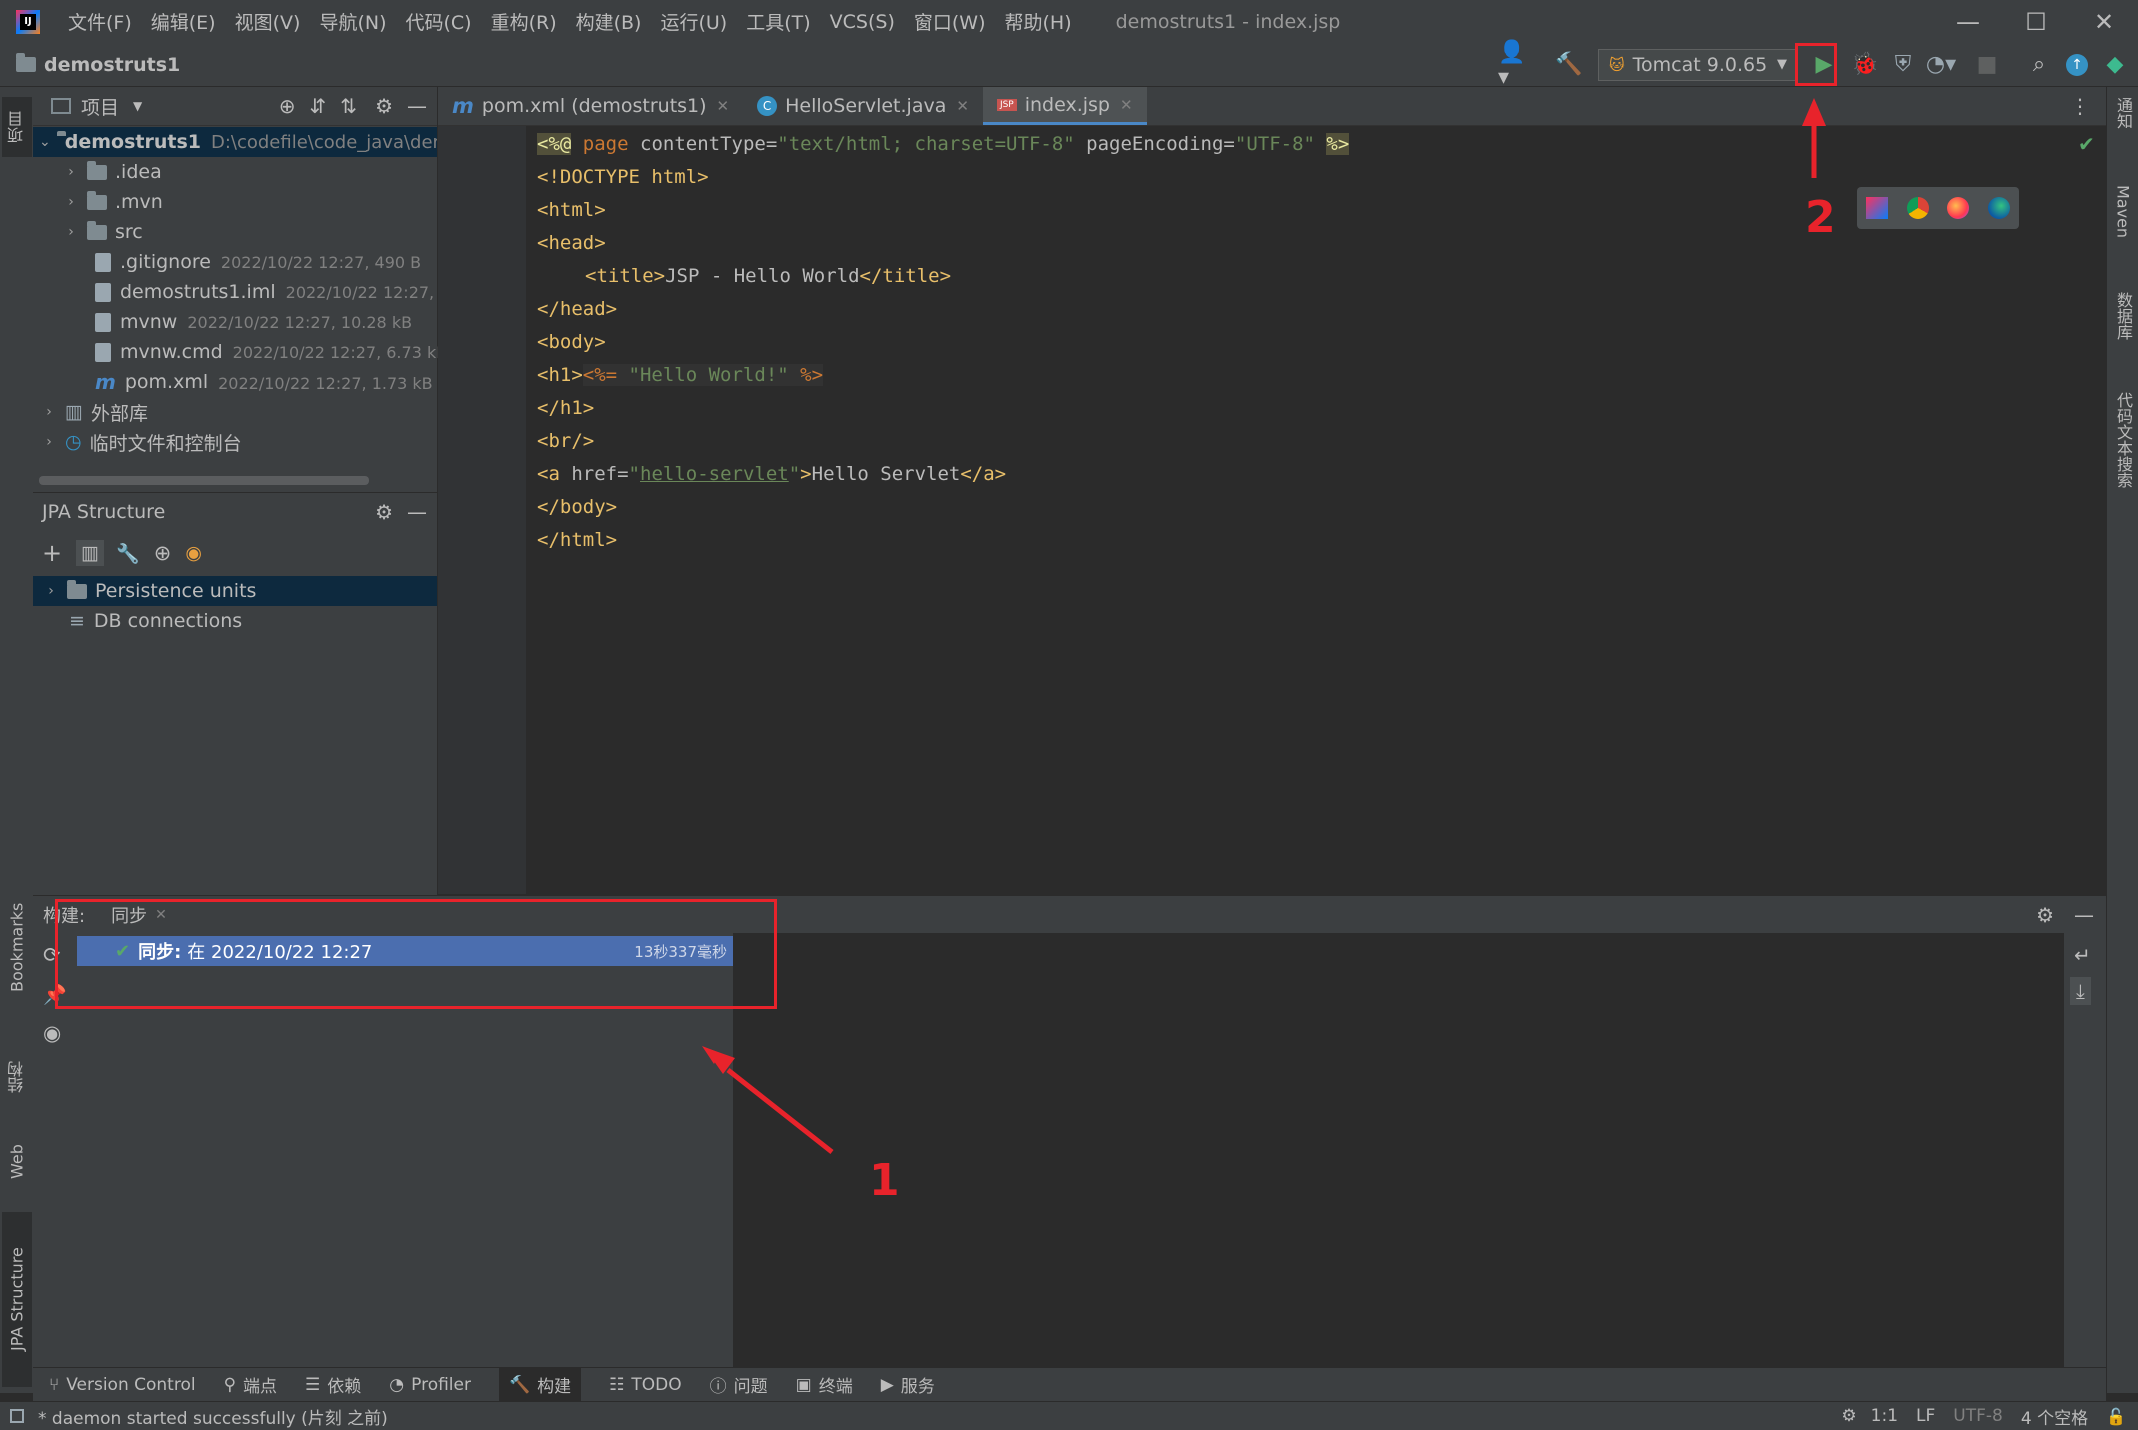  Describe the element at coordinates (884, 1180) in the screenshot. I see `annotation-number-1: 1` at that location.